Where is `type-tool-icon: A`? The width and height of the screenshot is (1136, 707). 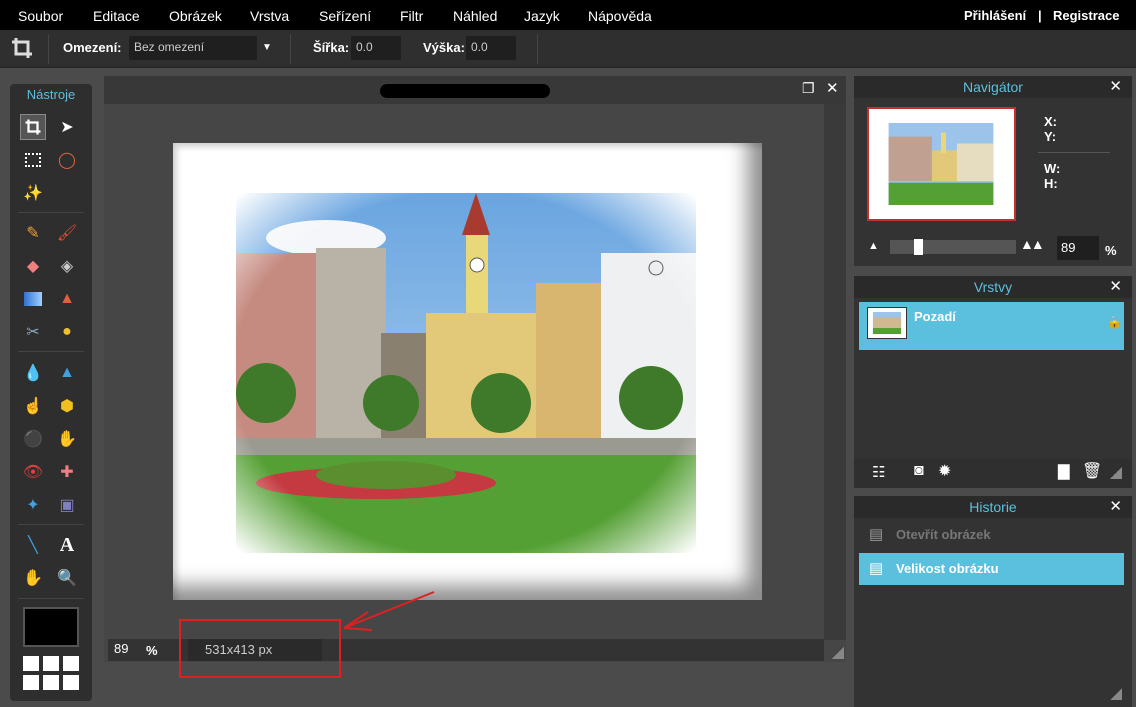 type-tool-icon: A is located at coordinates (67, 545).